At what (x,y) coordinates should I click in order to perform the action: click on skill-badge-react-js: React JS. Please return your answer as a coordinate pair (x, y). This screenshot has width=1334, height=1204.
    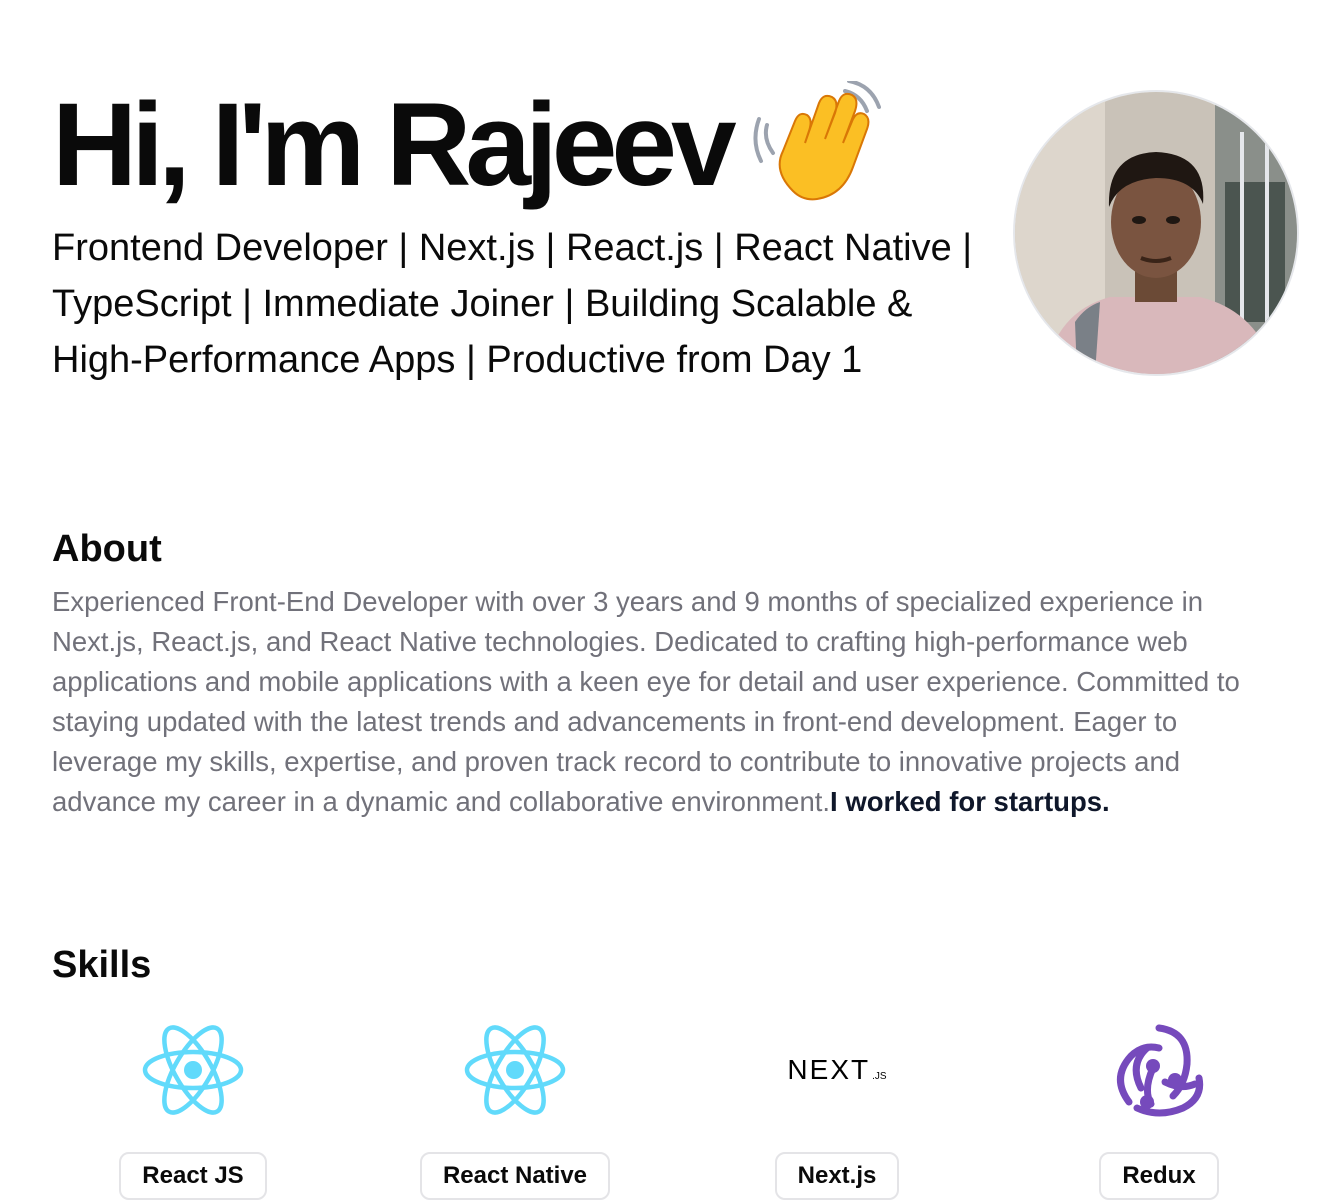
    Looking at the image, I should click on (193, 1176).